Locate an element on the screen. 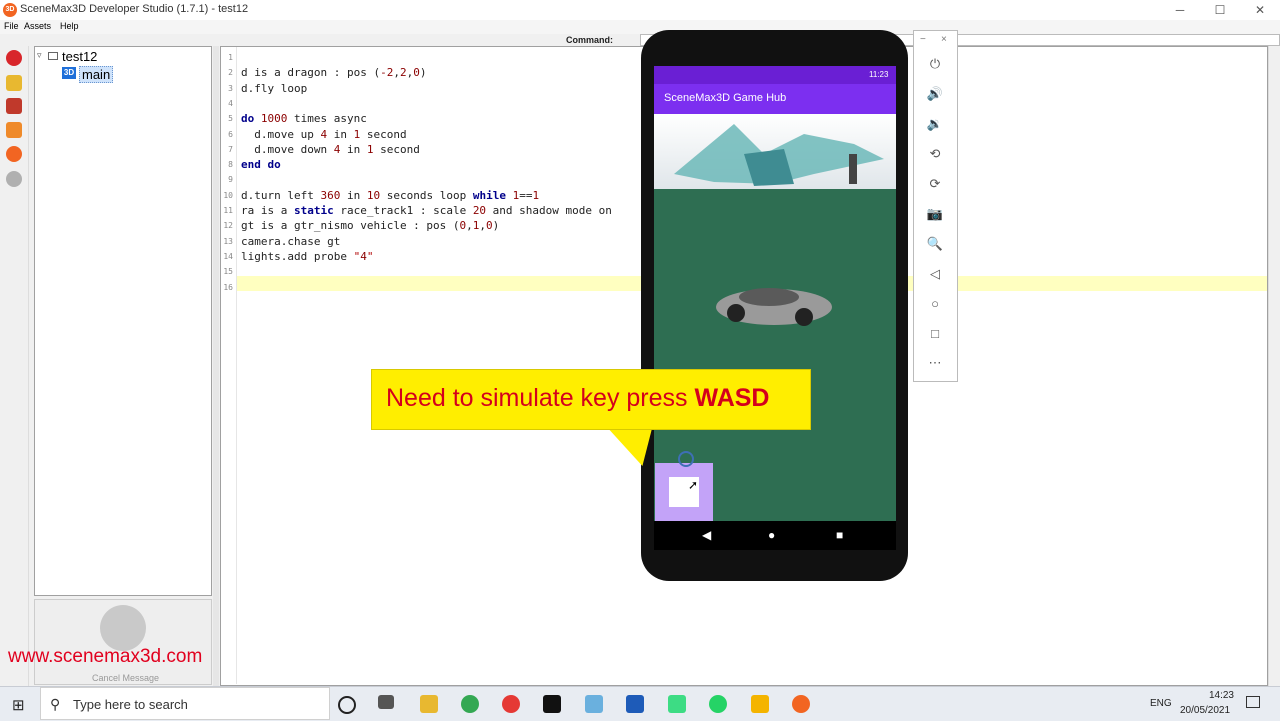 Image resolution: width=1280 pixels, height=721 pixels. drive-icon is located at coordinates (760, 704).